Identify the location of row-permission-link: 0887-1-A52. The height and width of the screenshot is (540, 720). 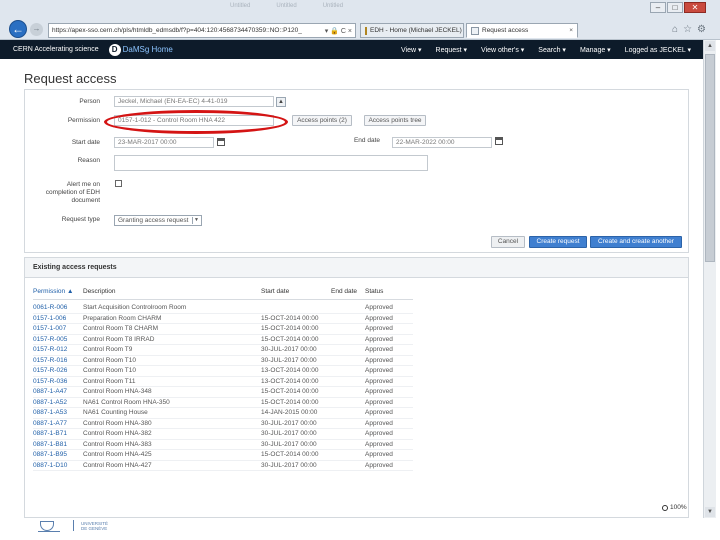
(50, 402).